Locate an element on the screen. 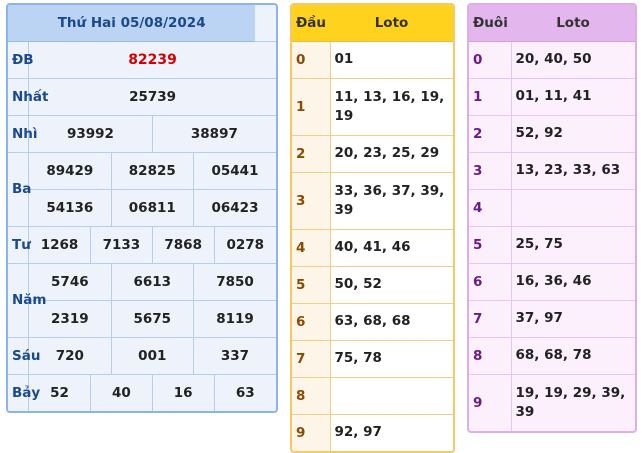 Image resolution: width=642 pixels, height=453 pixels. table-row: 6 63, 68, 68 is located at coordinates (372, 321).